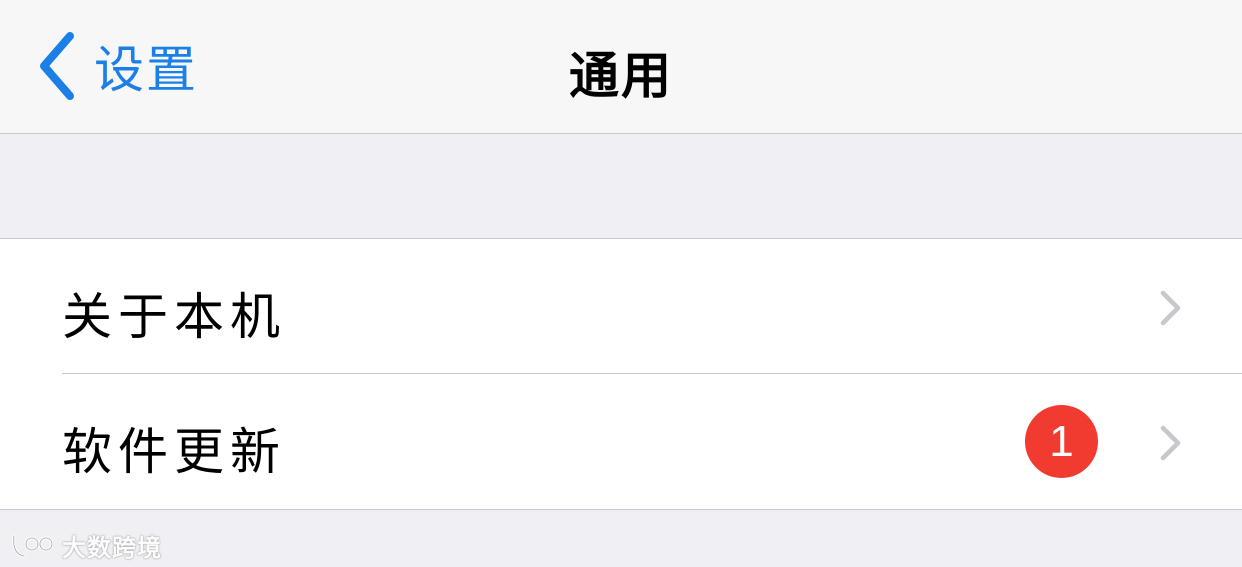 This screenshot has width=1242, height=567. I want to click on page-title: 通用, so click(621, 76).